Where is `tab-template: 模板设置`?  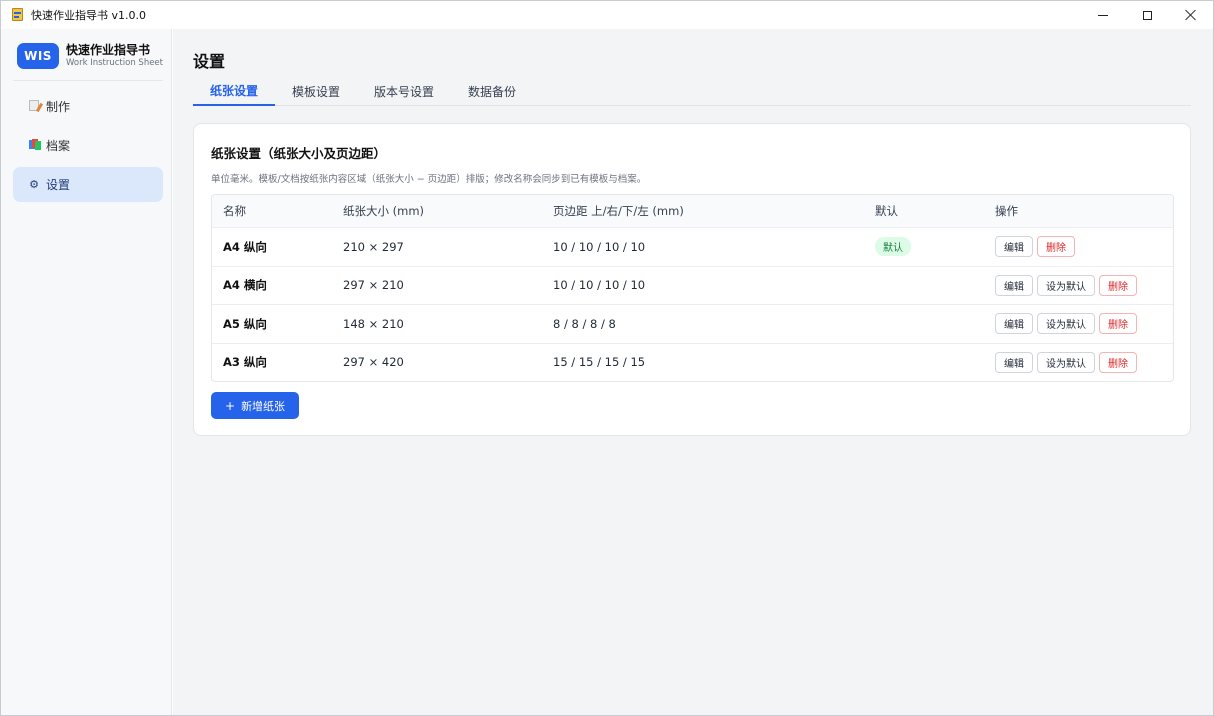
tab-template: 模板设置 is located at coordinates (316, 91).